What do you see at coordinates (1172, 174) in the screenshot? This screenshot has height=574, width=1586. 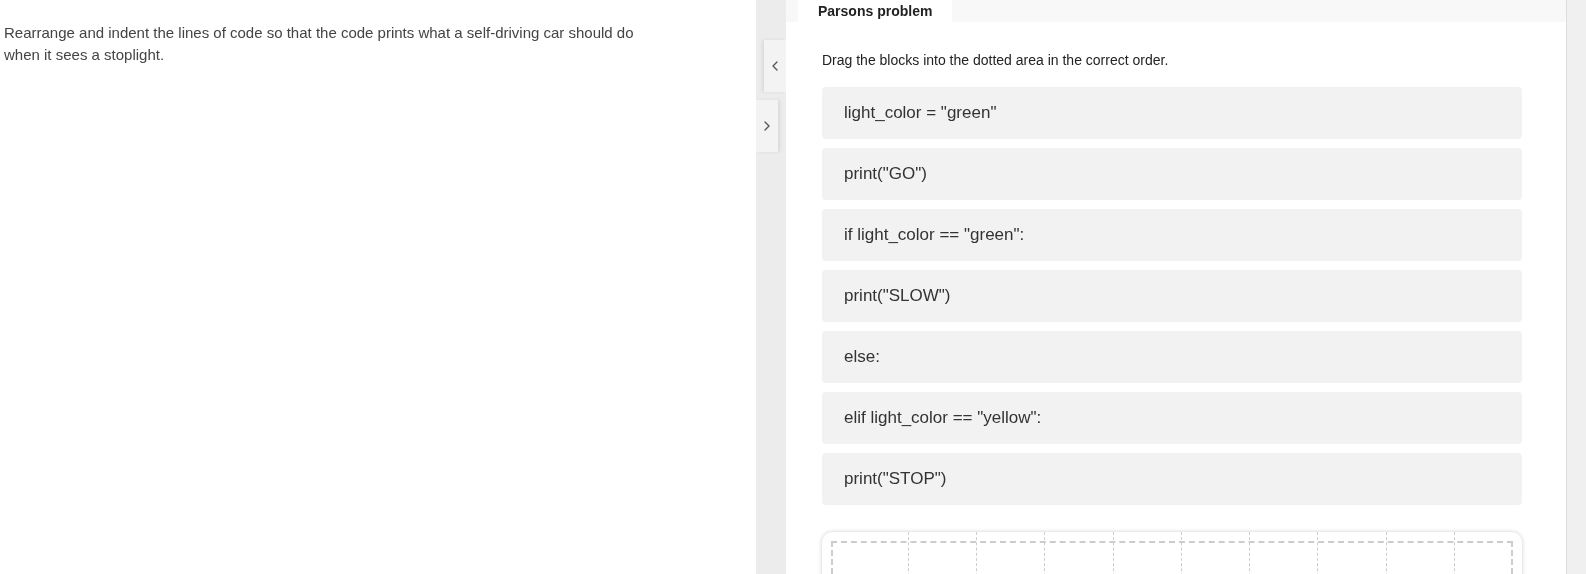 I see `code-block: print("GO")` at bounding box center [1172, 174].